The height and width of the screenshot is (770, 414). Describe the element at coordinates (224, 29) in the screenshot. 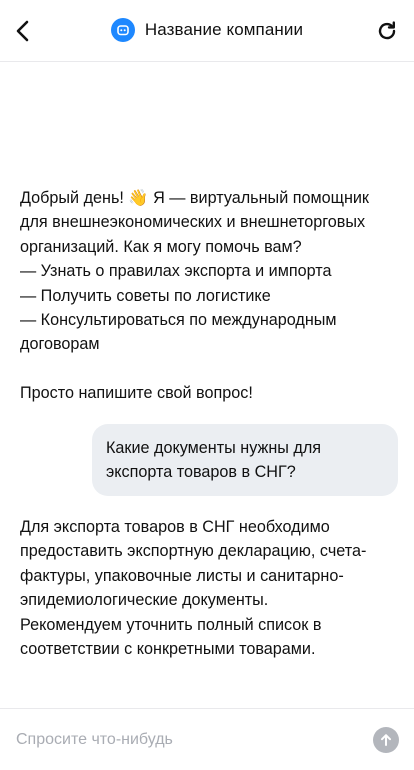

I see `page-title: Название компании` at that location.